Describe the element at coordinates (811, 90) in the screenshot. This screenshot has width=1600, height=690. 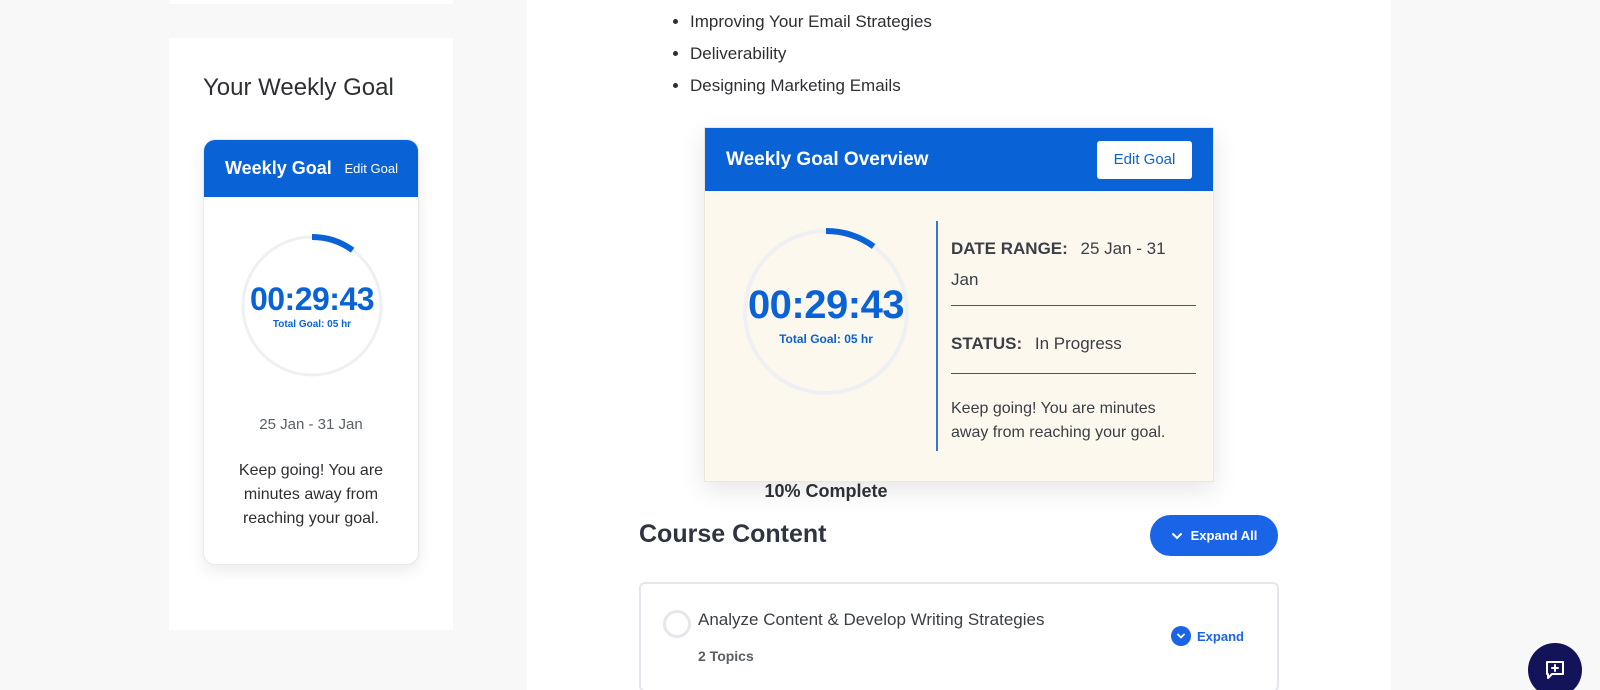
I see `list-item: Designing Marketing Emails` at that location.